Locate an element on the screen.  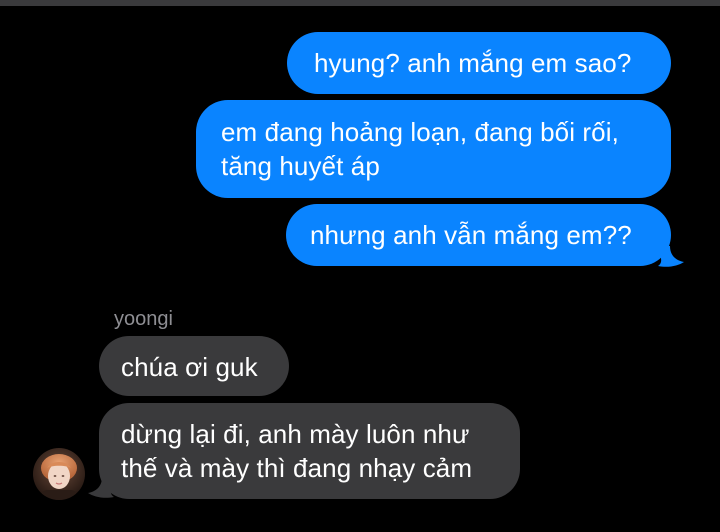
received-message-bubble: chúa ơi guk is located at coordinates (194, 366).